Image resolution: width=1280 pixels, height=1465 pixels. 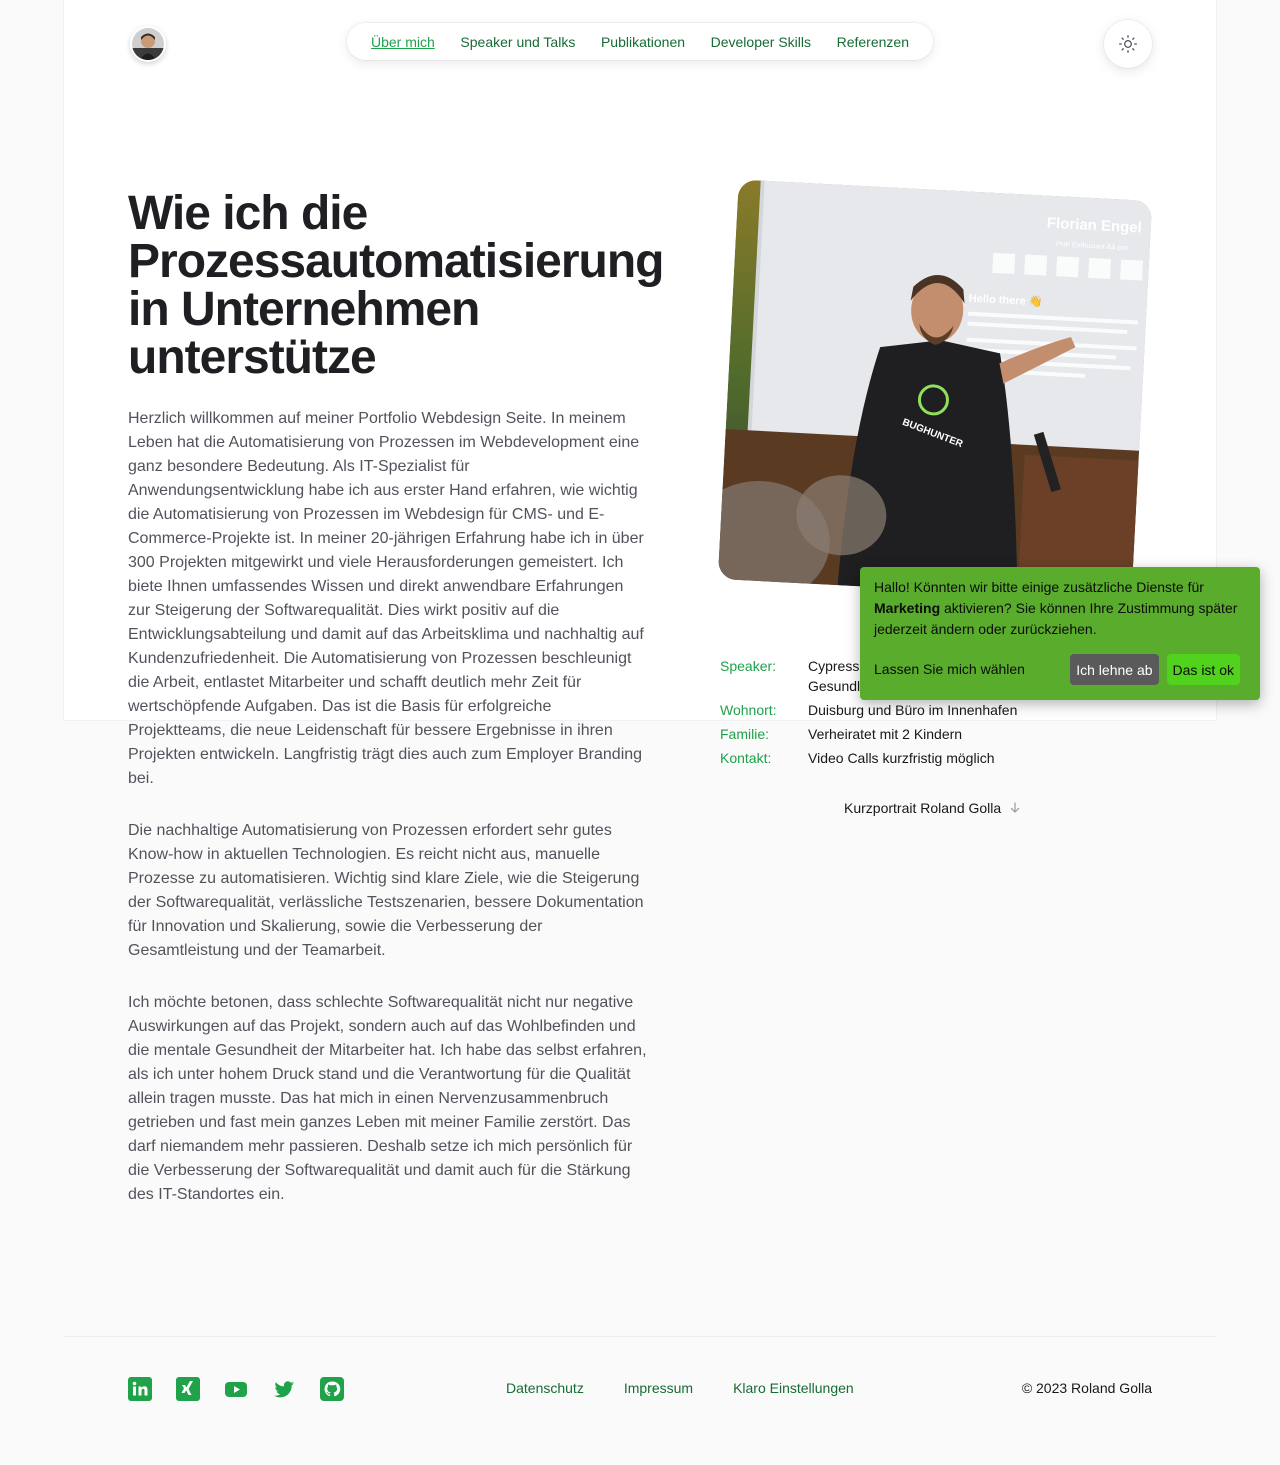 What do you see at coordinates (748, 710) in the screenshot?
I see `info-key: Wohnort:` at bounding box center [748, 710].